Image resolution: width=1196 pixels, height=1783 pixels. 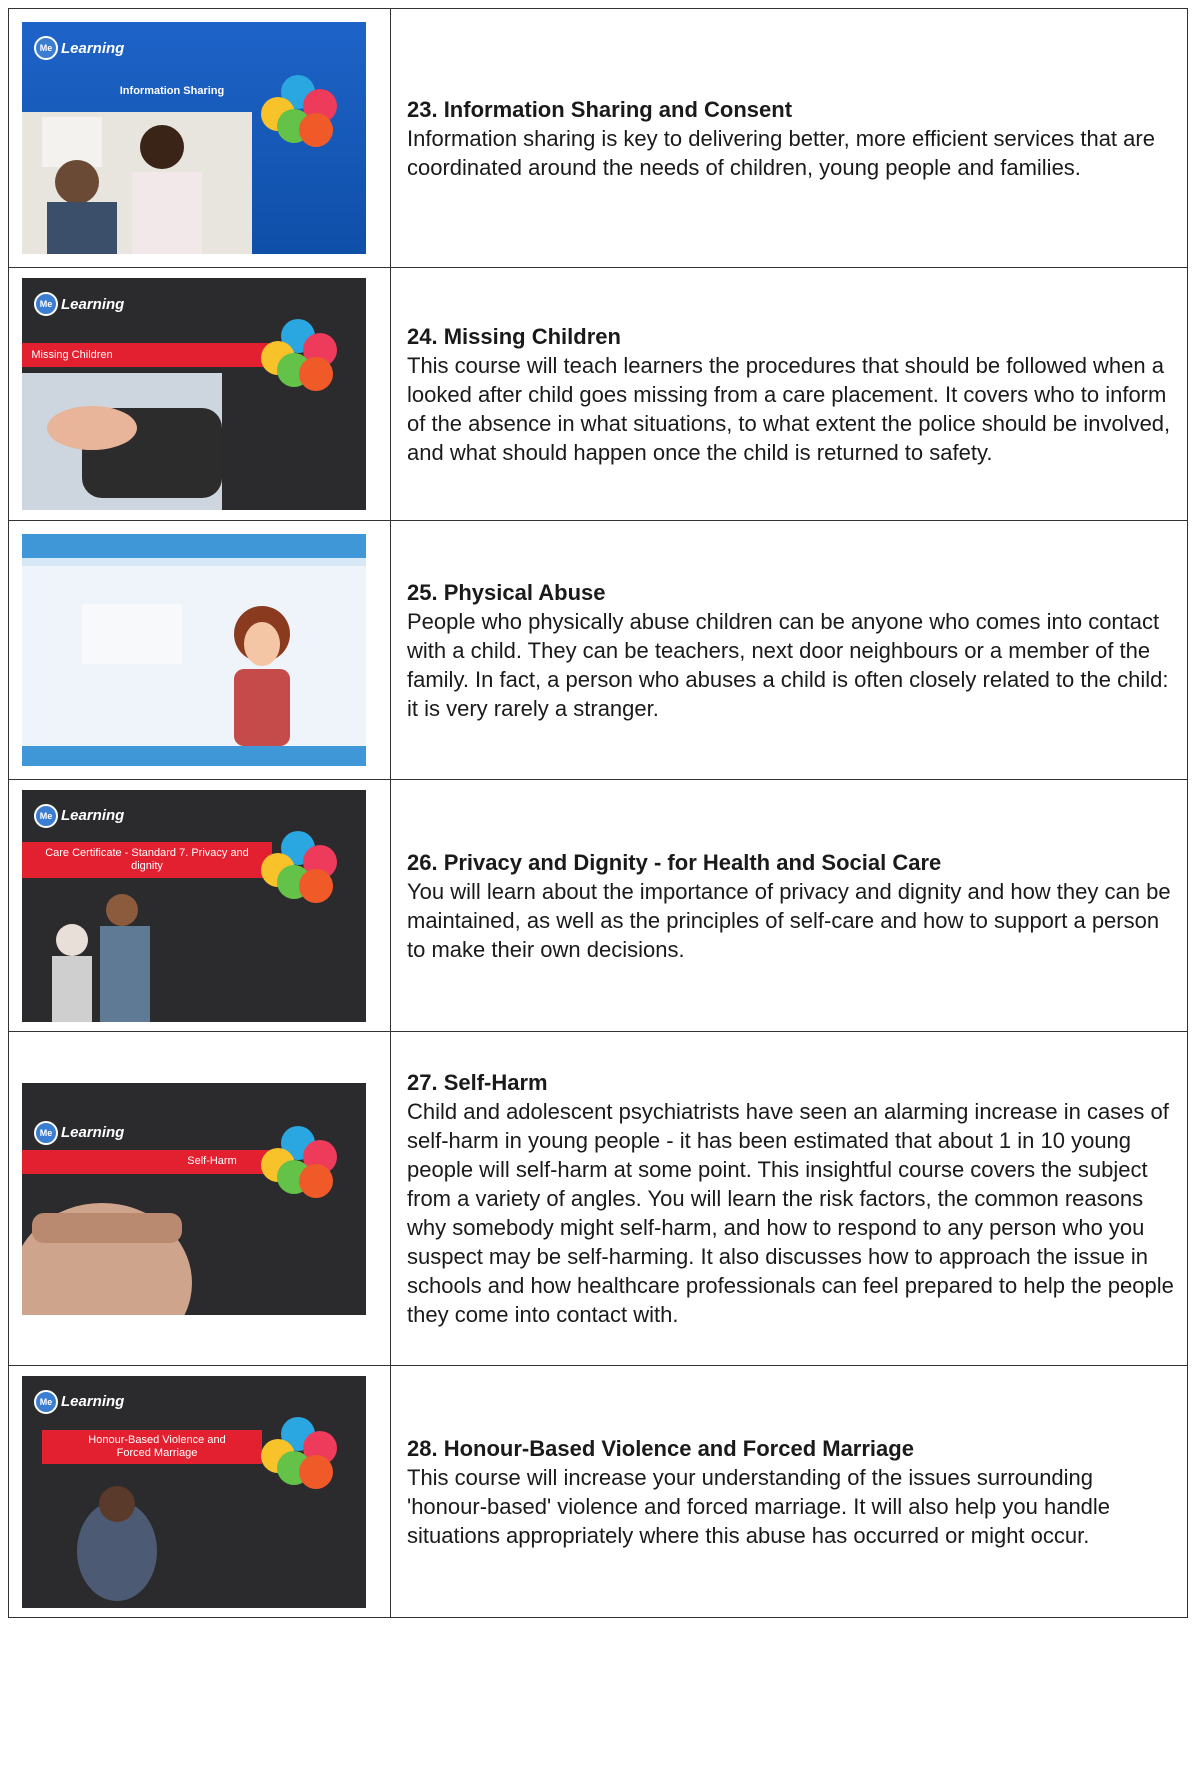 What do you see at coordinates (514, 336) in the screenshot?
I see `course-title: 24. Missing Children` at bounding box center [514, 336].